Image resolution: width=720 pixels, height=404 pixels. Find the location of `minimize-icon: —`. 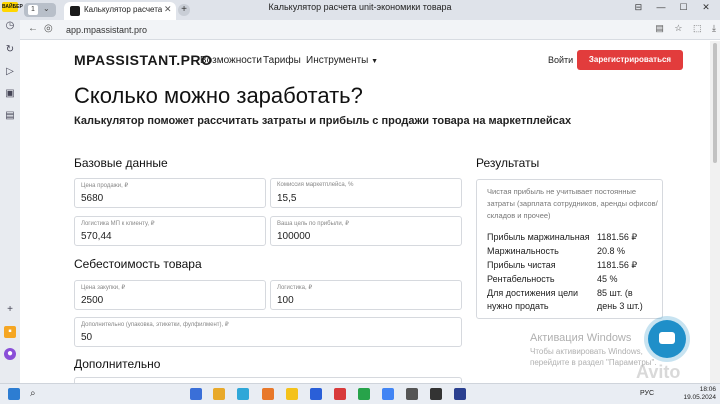

minimize-icon: — is located at coordinates (661, 7).